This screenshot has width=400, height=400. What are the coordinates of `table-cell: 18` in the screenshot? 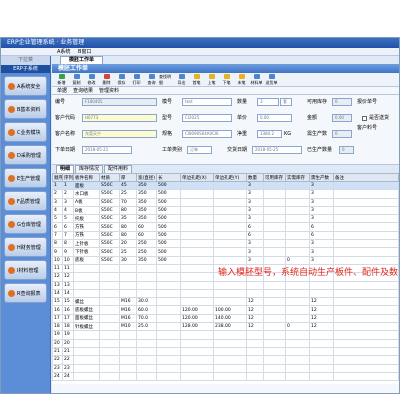 It's located at (68, 327).